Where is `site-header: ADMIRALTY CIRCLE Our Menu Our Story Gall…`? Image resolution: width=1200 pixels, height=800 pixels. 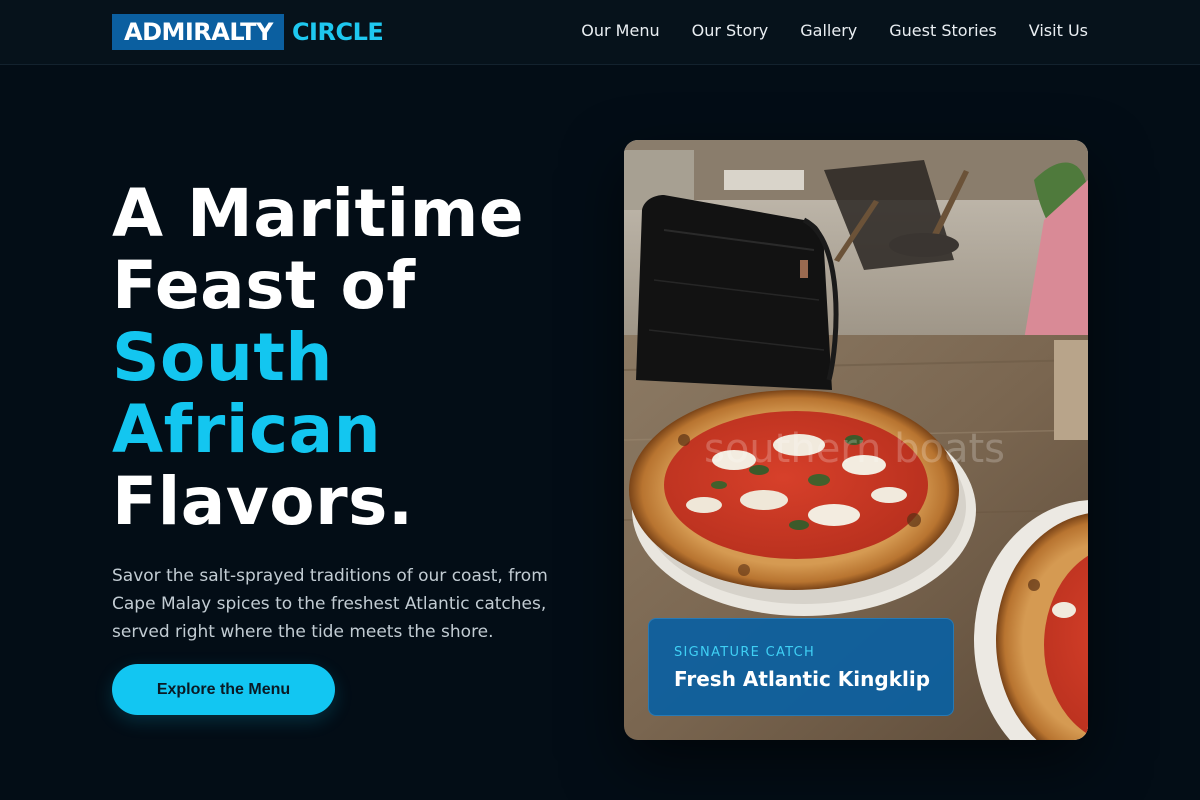
site-header: ADMIRALTY CIRCLE Our Menu Our Story Gall… is located at coordinates (600, 32).